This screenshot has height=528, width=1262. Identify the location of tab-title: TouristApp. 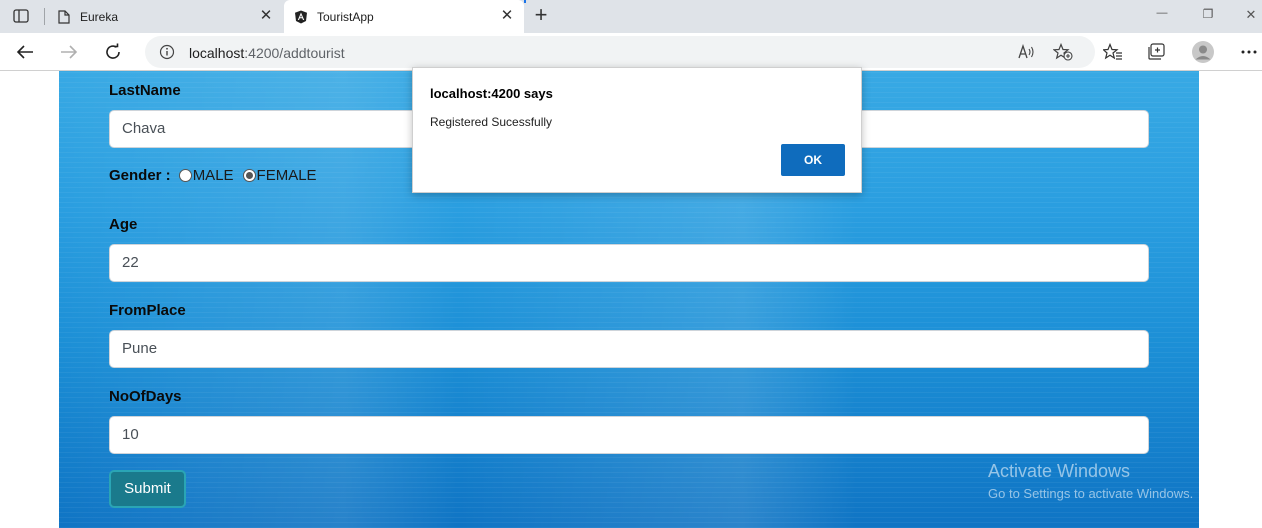
(345, 16).